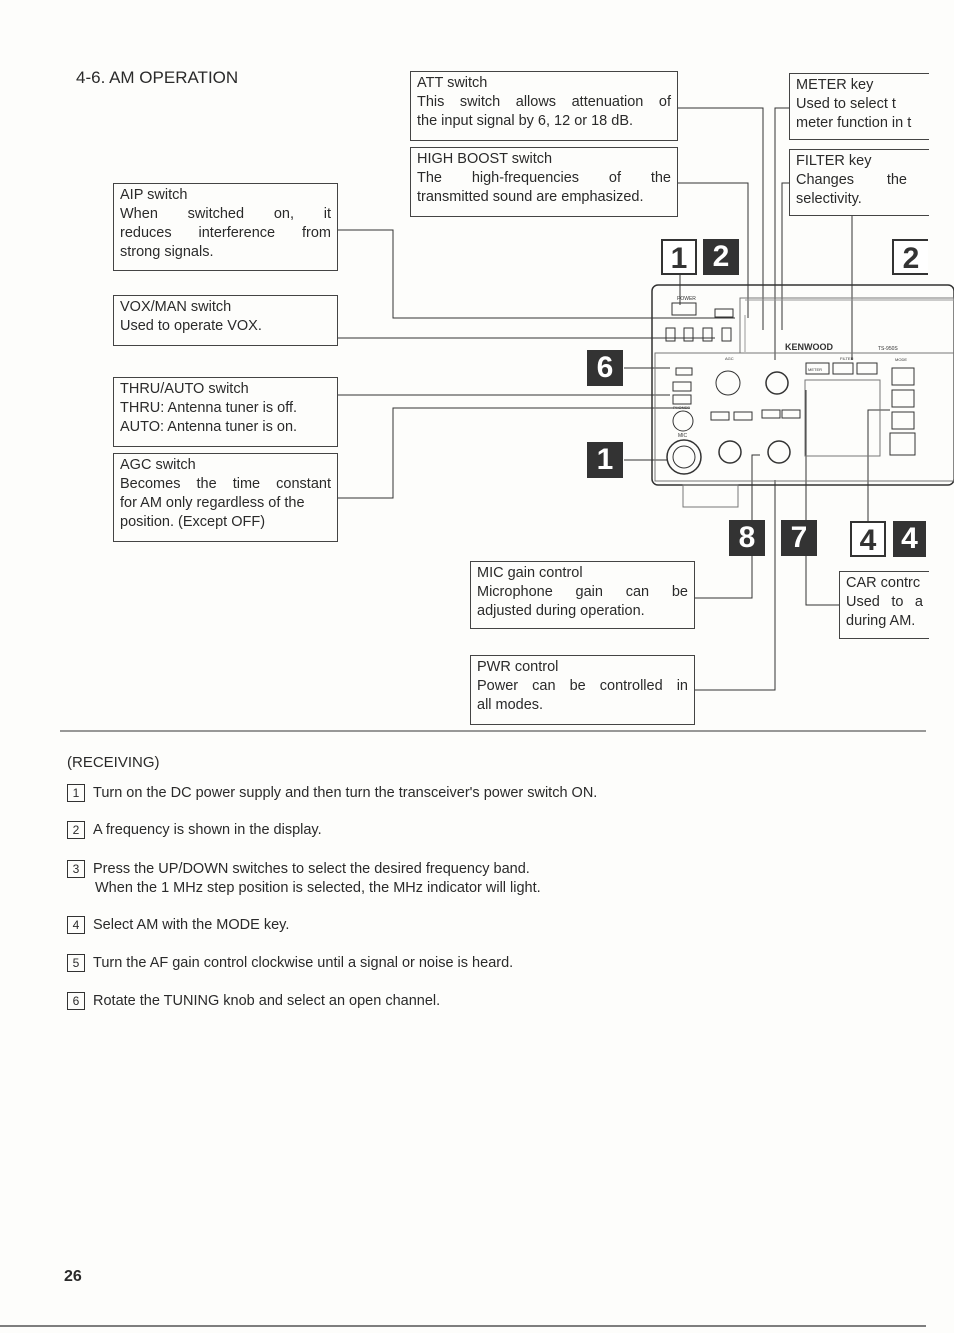 Image resolution: width=954 pixels, height=1333 pixels. Describe the element at coordinates (835, 85) in the screenshot. I see `callout-title: METER key` at that location.